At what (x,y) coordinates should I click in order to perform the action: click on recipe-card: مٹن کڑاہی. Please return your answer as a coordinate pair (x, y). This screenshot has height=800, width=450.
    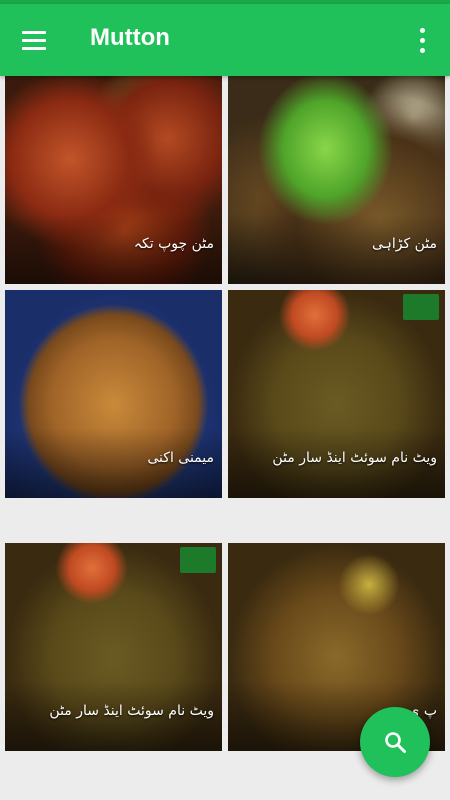
    Looking at the image, I should click on (336, 180).